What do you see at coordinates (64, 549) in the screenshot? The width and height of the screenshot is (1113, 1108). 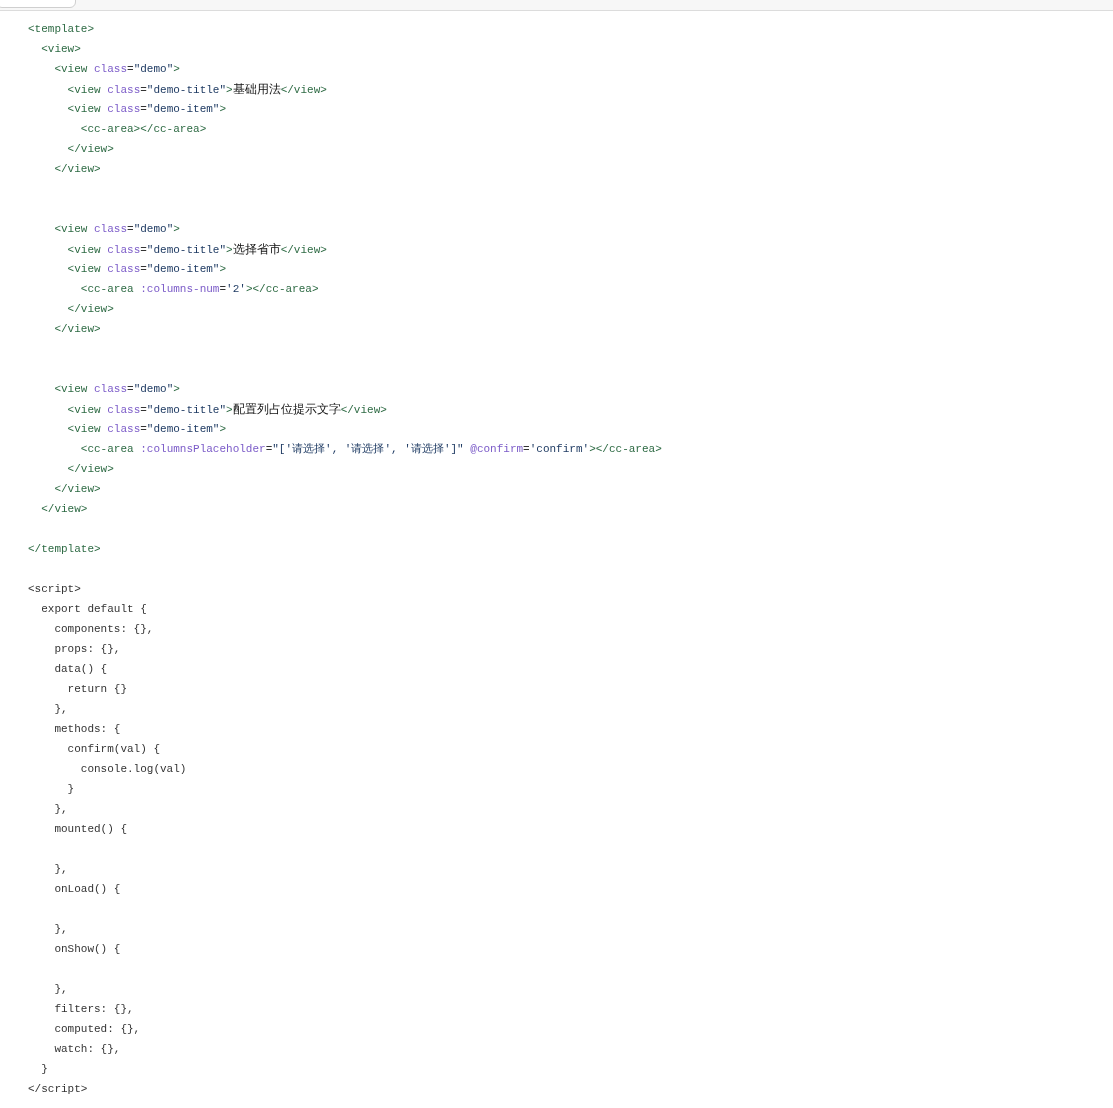 I see `code-line: </template>` at bounding box center [64, 549].